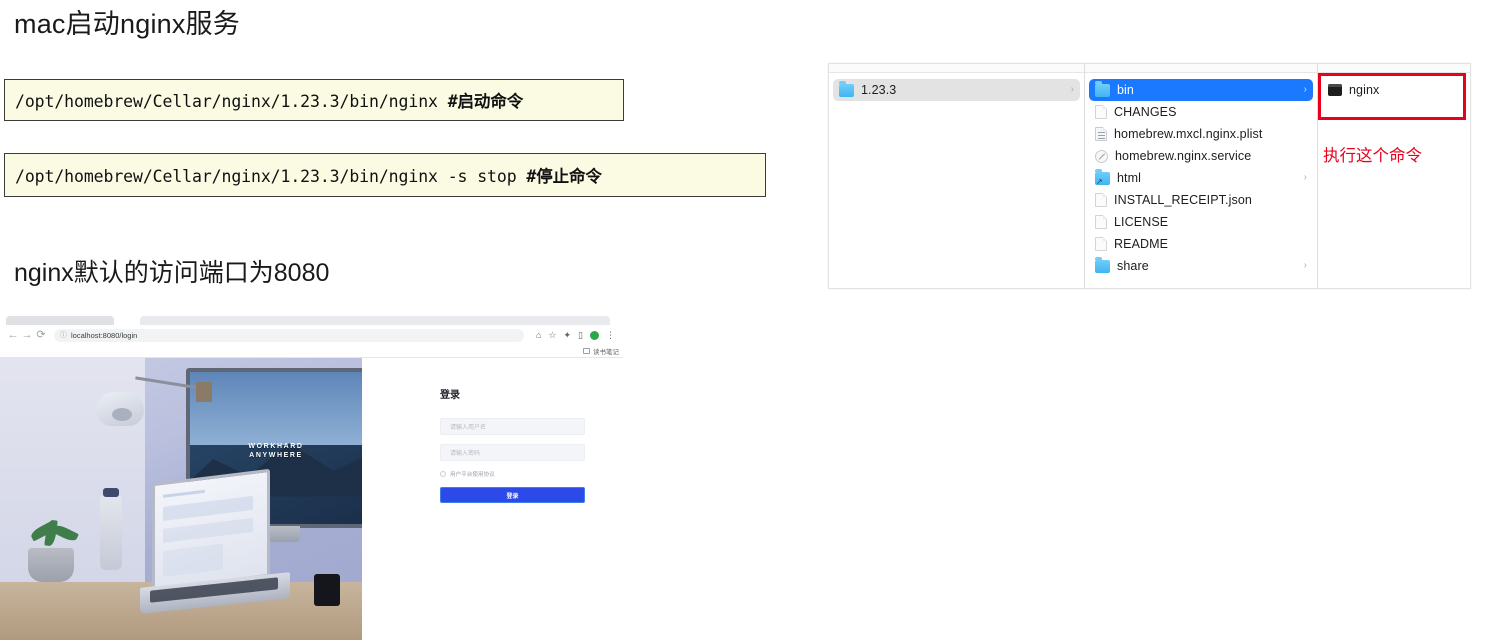 The image size is (1497, 640). What do you see at coordinates (1201, 90) in the screenshot?
I see `finder-row-bin: bin ›` at bounding box center [1201, 90].